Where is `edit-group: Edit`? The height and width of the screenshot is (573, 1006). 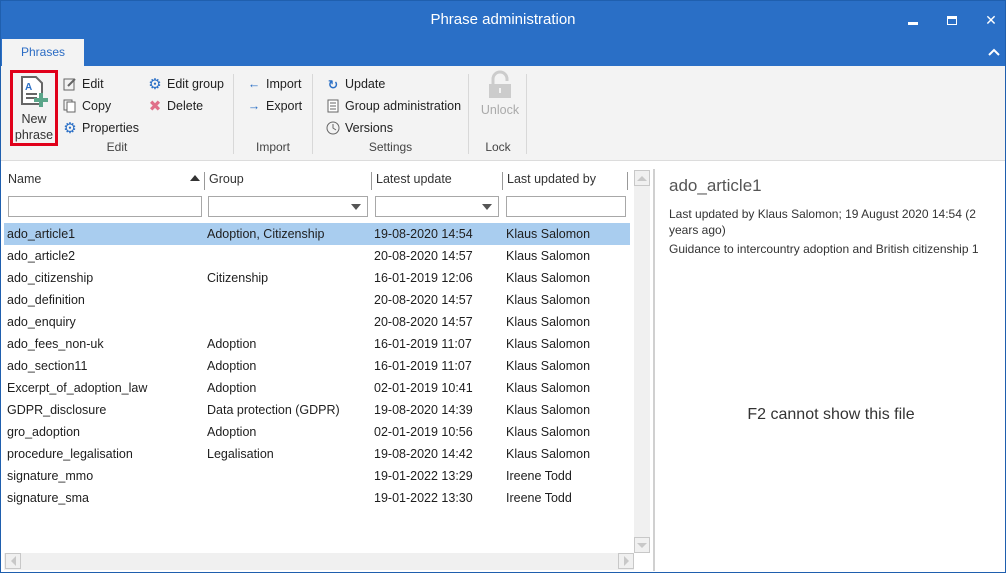 edit-group: Edit is located at coordinates (117, 115).